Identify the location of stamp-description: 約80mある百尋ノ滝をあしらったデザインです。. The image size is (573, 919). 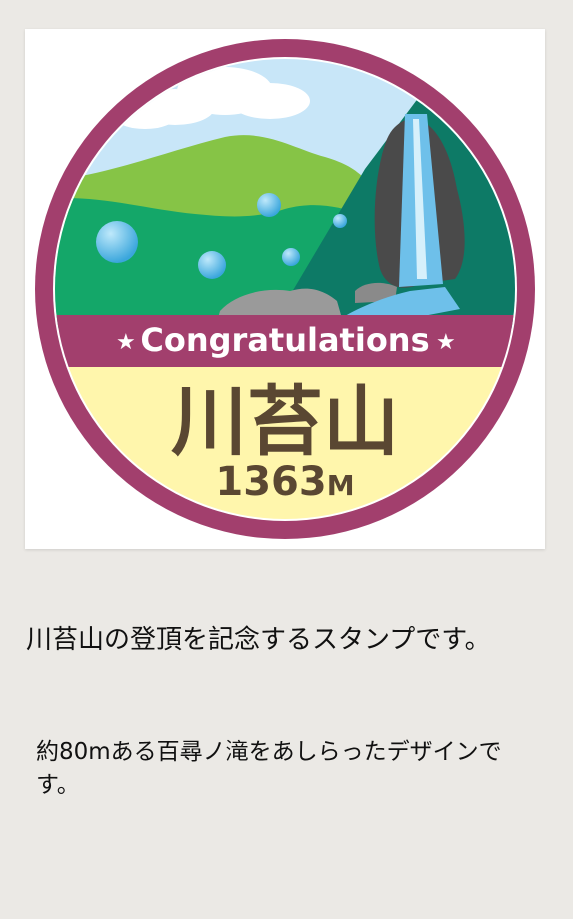
(269, 768).